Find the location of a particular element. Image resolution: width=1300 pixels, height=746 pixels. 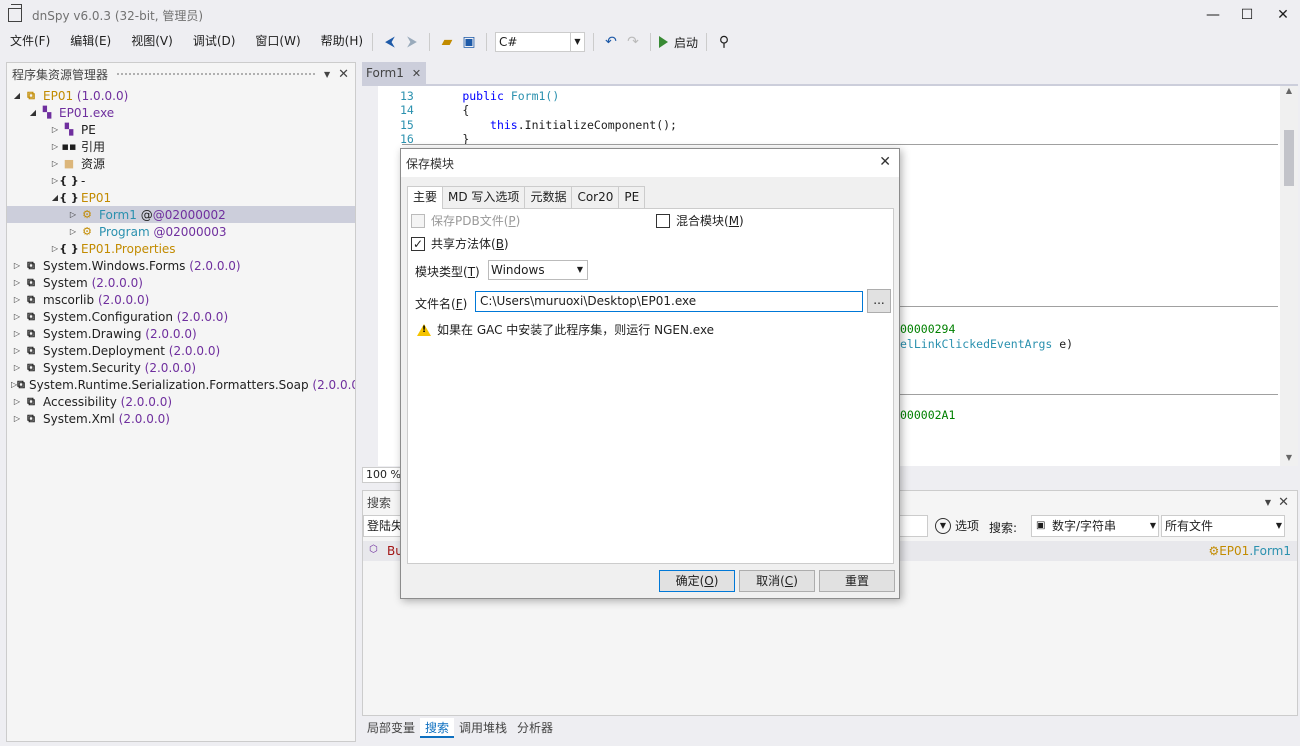

menu-window: 窗口(W) is located at coordinates (277, 41).